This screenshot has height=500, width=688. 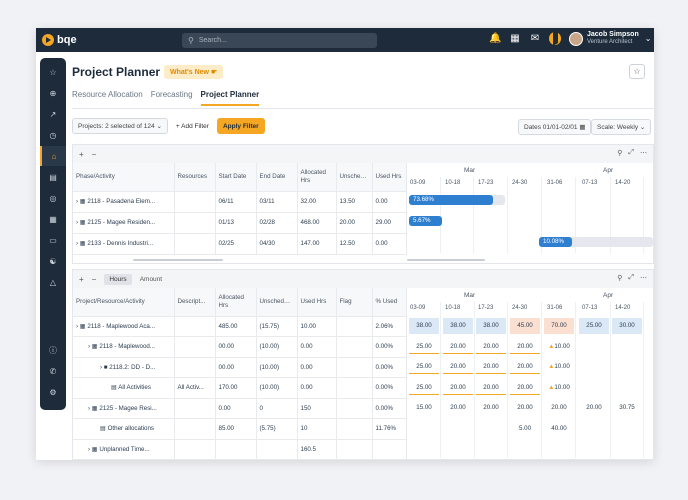 What do you see at coordinates (621, 127) in the screenshot?
I see `scale-select: Scale: Weekly ⌄` at bounding box center [621, 127].